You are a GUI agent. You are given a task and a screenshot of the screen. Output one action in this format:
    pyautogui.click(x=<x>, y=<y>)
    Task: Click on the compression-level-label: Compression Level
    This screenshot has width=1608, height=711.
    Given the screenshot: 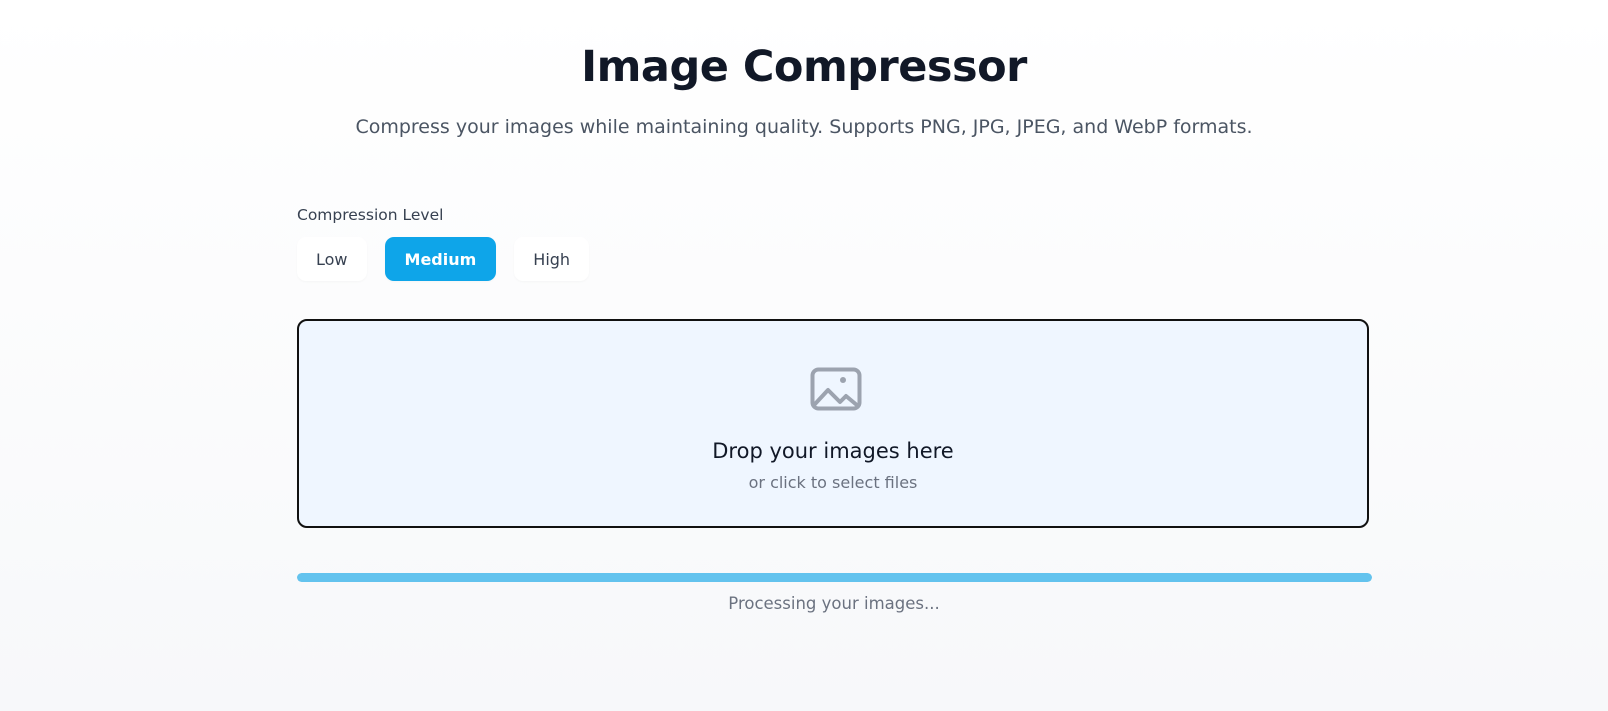 What is the action you would take?
    pyautogui.click(x=370, y=215)
    